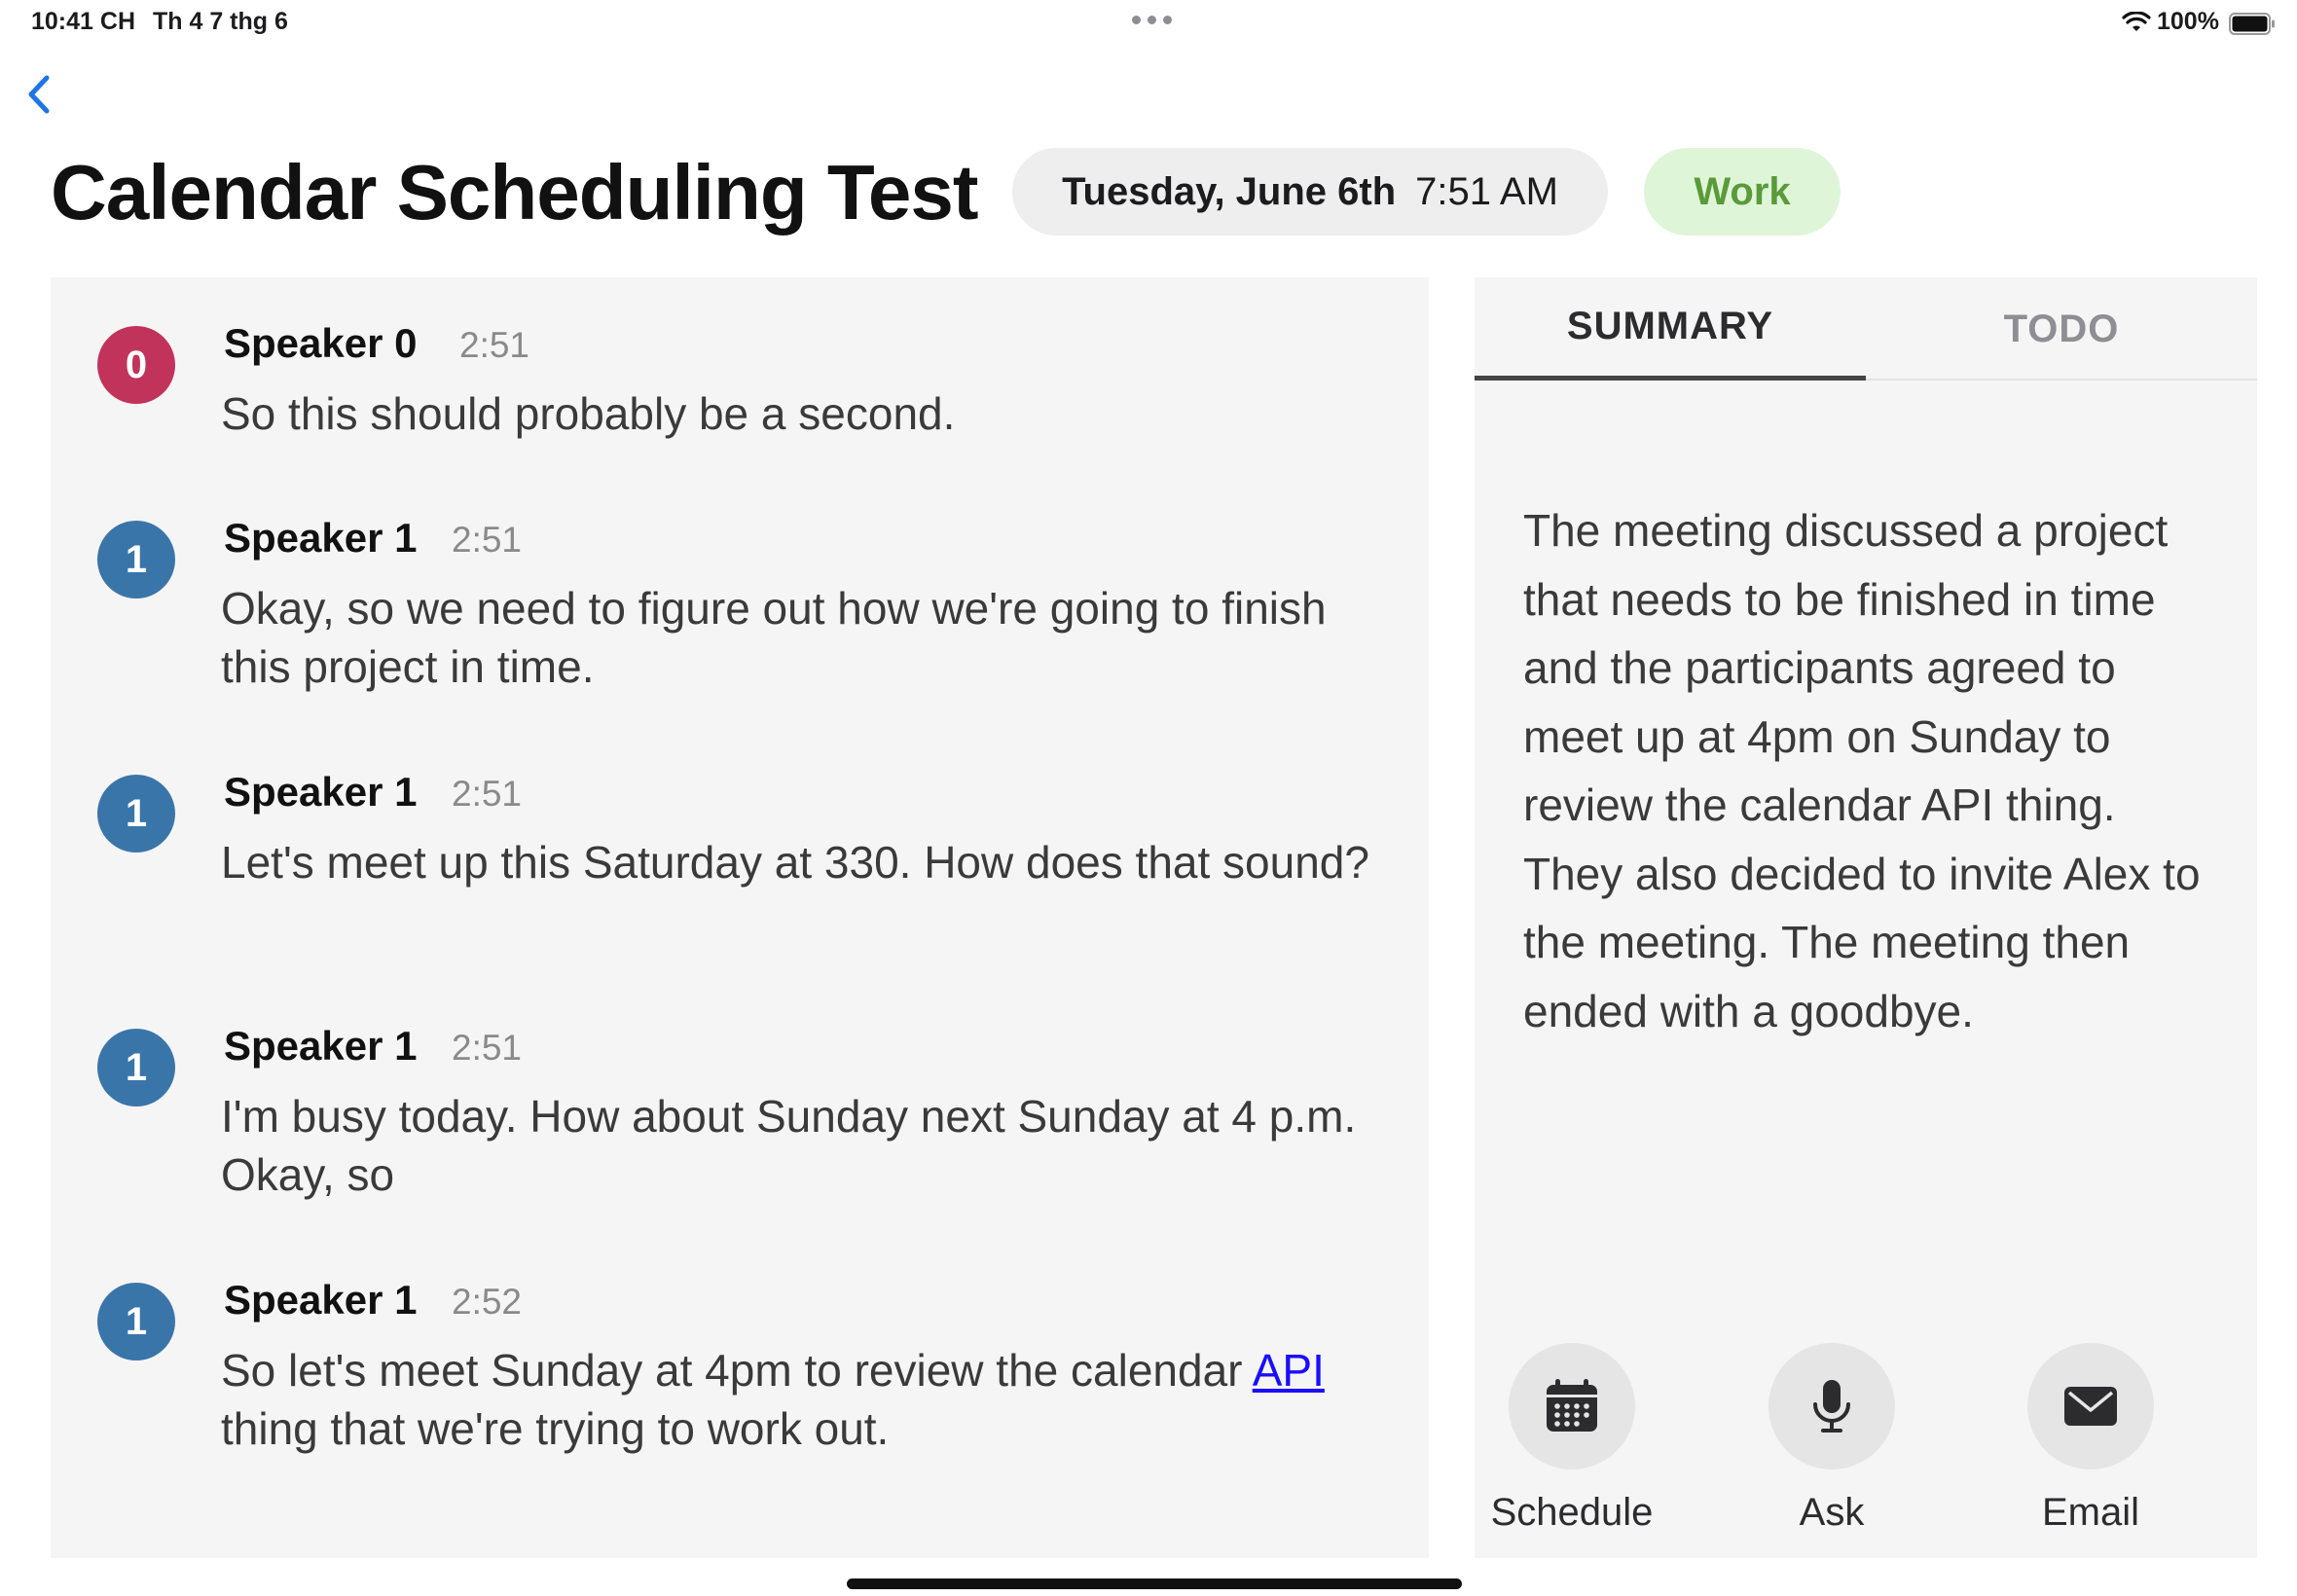 This screenshot has width=2297, height=1596. I want to click on home-indicator, so click(1154, 1583).